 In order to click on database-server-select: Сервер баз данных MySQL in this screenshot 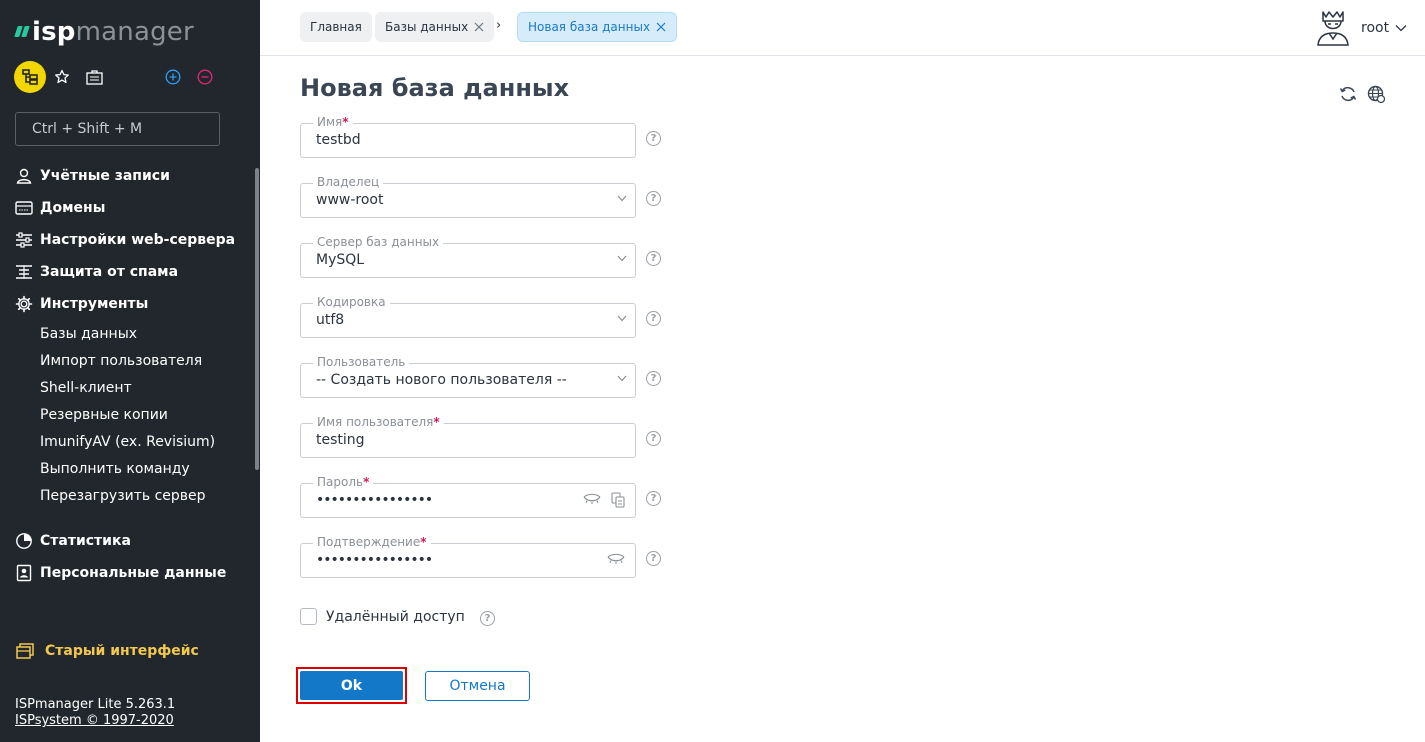, I will do `click(468, 256)`.